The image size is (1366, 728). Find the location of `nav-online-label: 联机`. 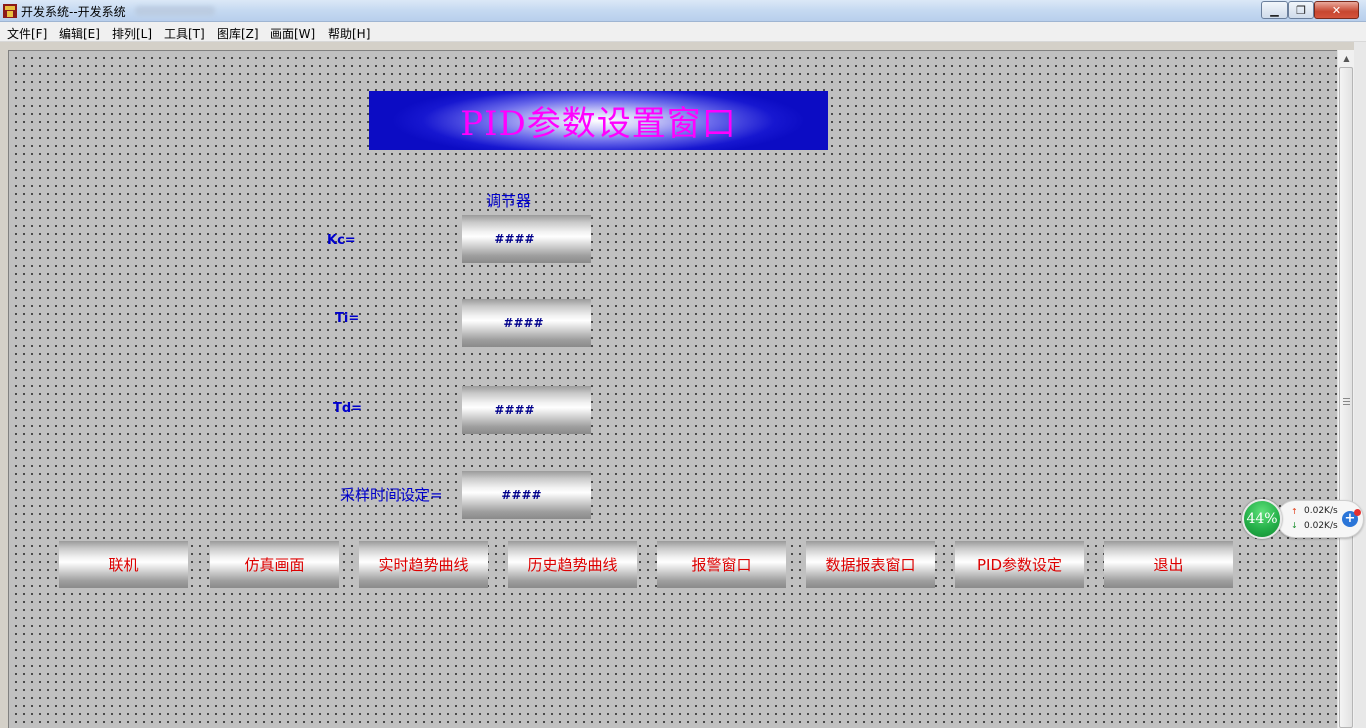

nav-online-label: 联机 is located at coordinates (123, 565).